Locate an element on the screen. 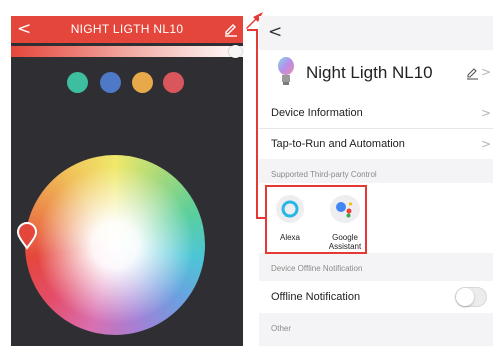  color-swatch-blue is located at coordinates (110, 82).